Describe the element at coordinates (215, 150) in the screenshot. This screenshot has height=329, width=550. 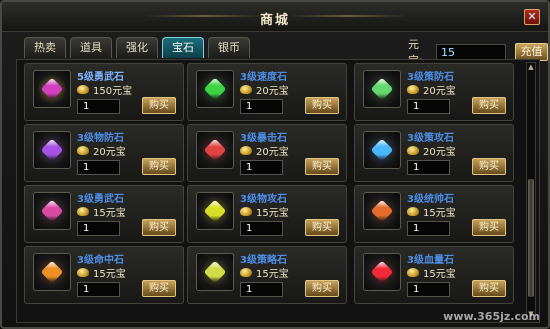
I see `red-orb-icon` at that location.